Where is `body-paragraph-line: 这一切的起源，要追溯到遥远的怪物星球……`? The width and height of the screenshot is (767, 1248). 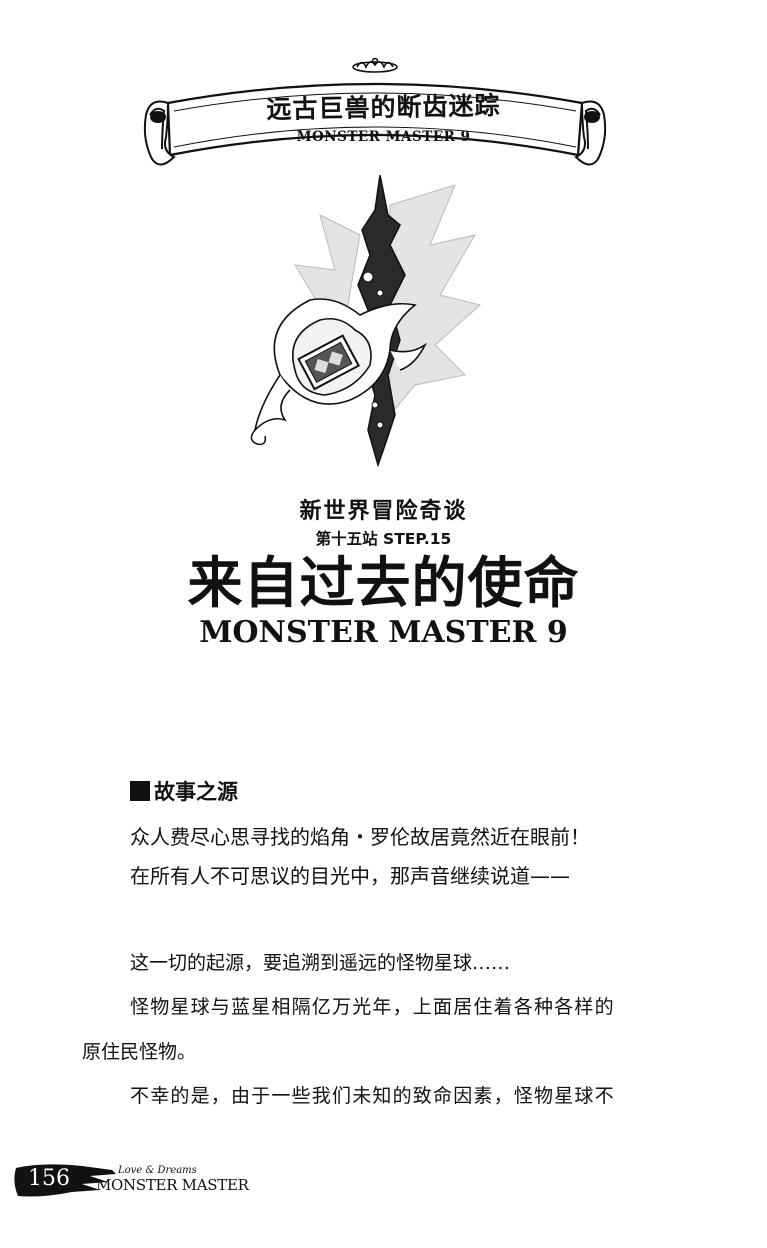
body-paragraph-line: 这一切的起源，要追溯到遥远的怪物星球…… is located at coordinates (320, 963).